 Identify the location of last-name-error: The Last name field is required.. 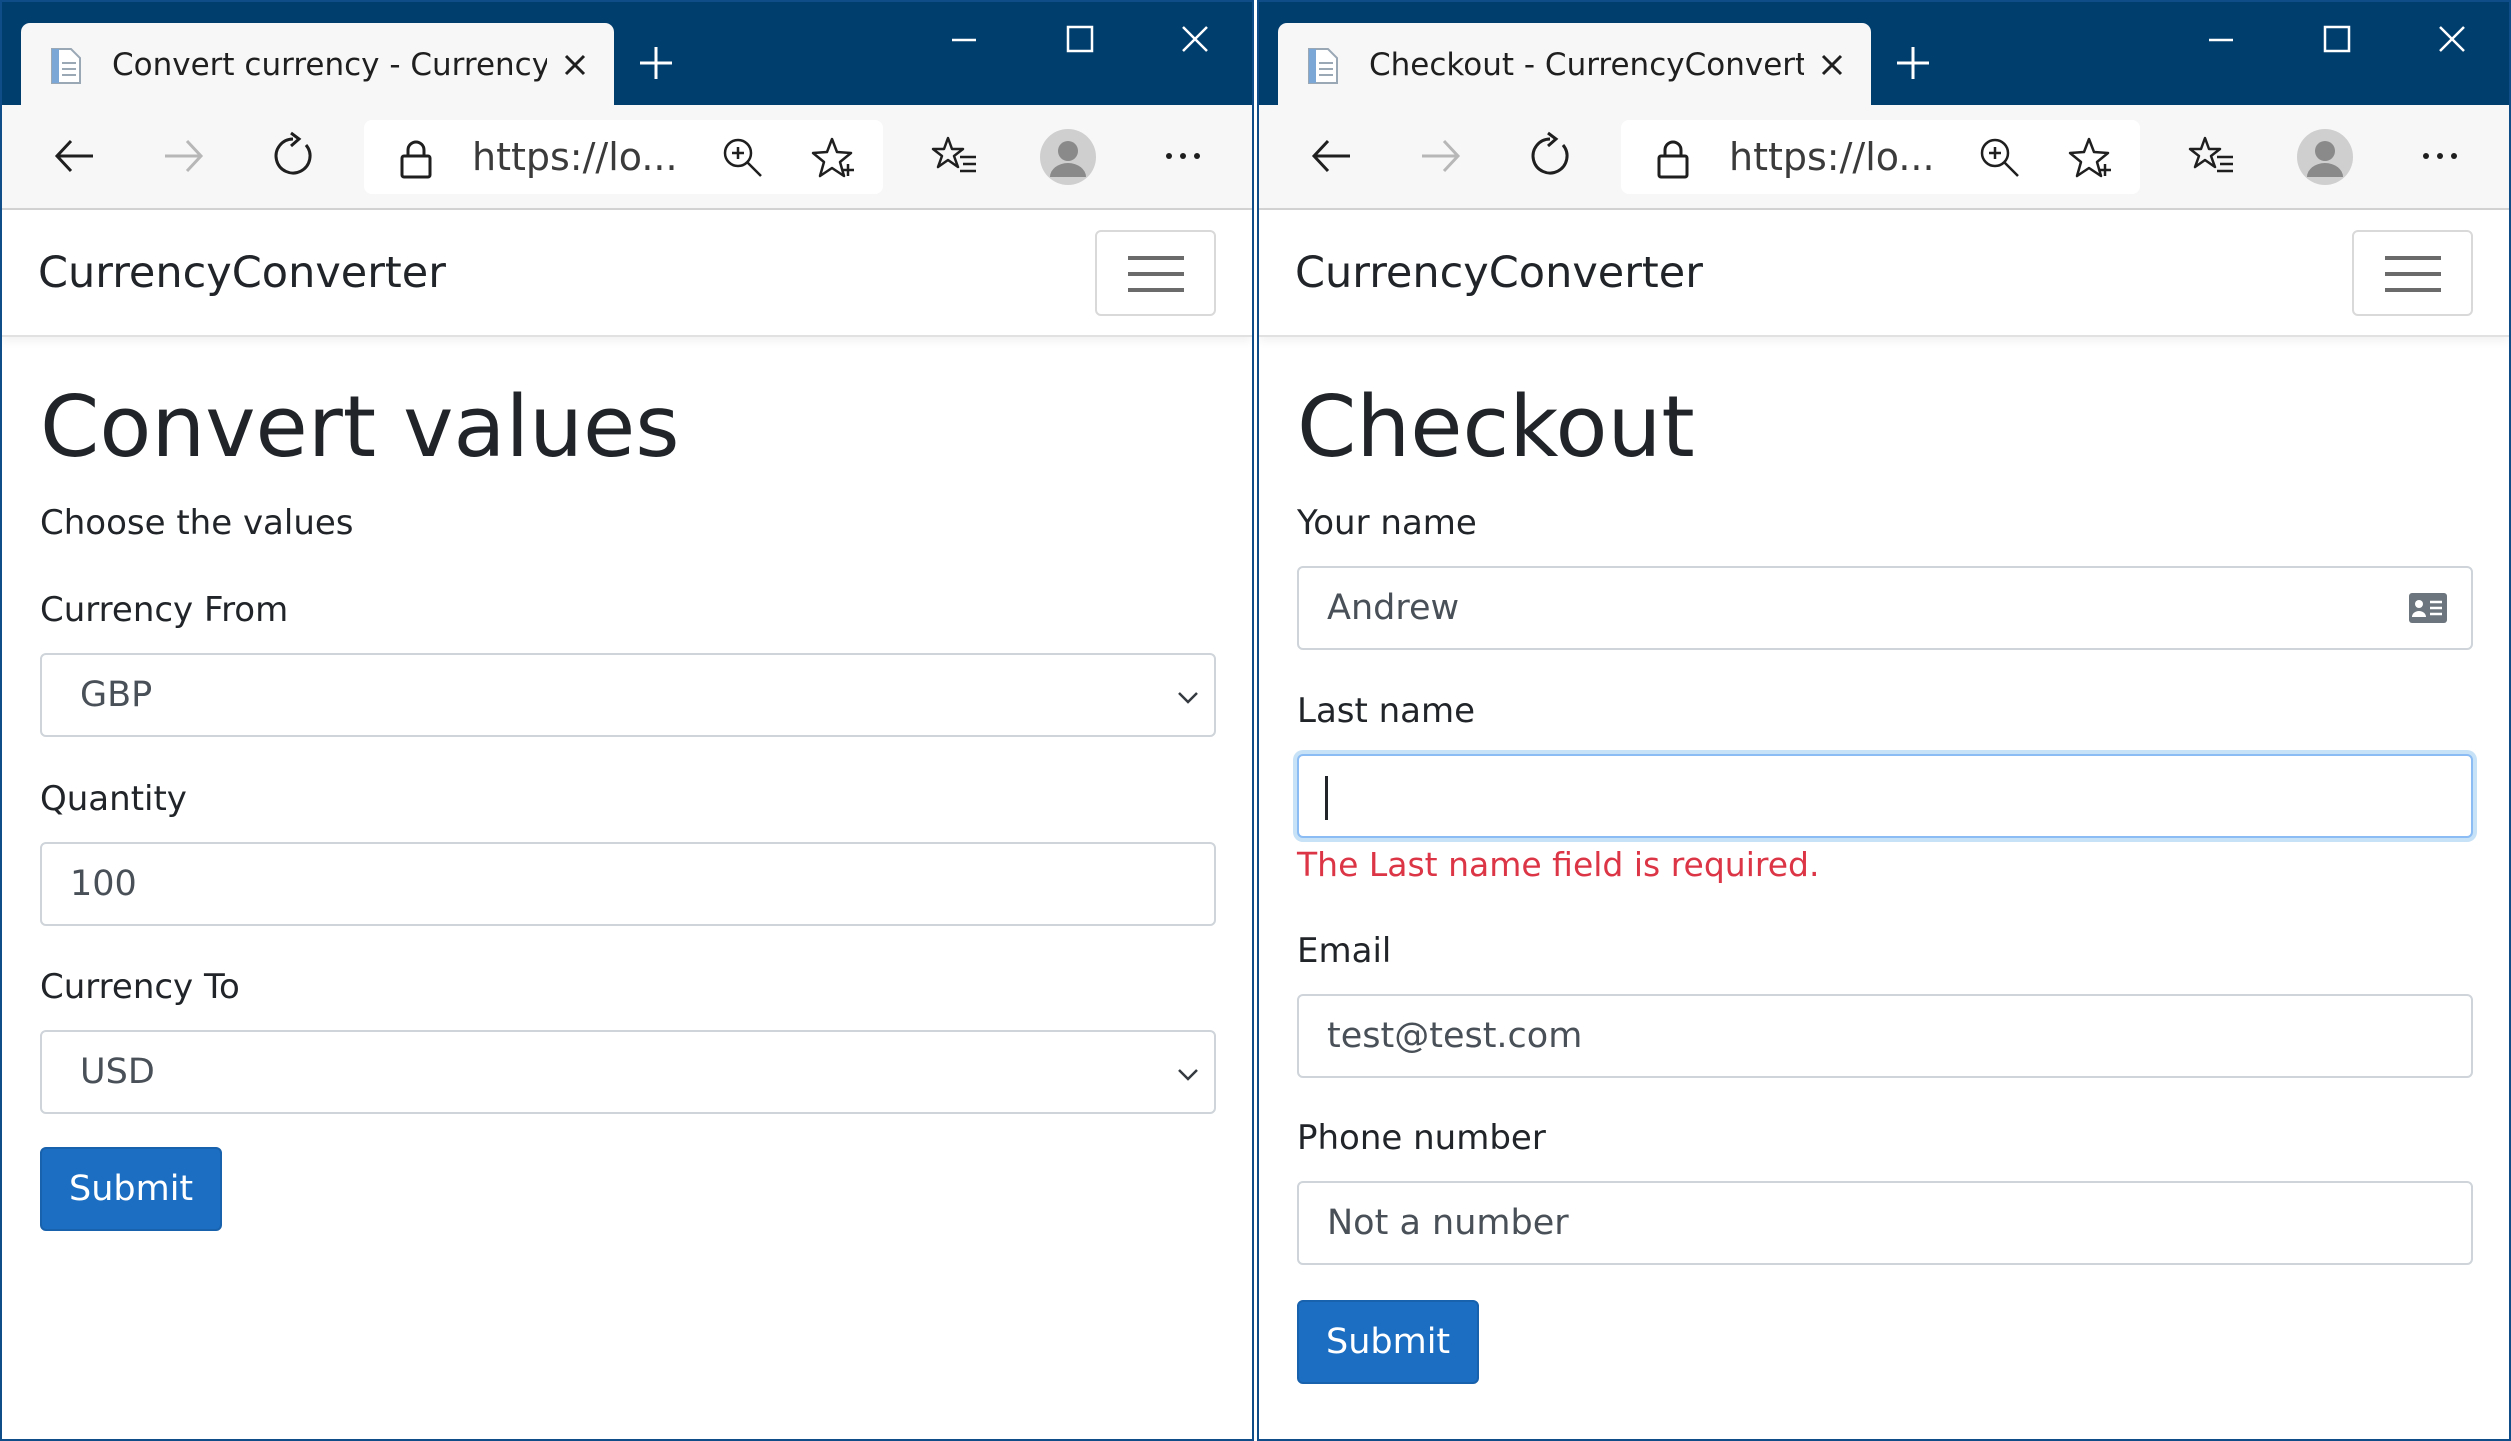
(1558, 864).